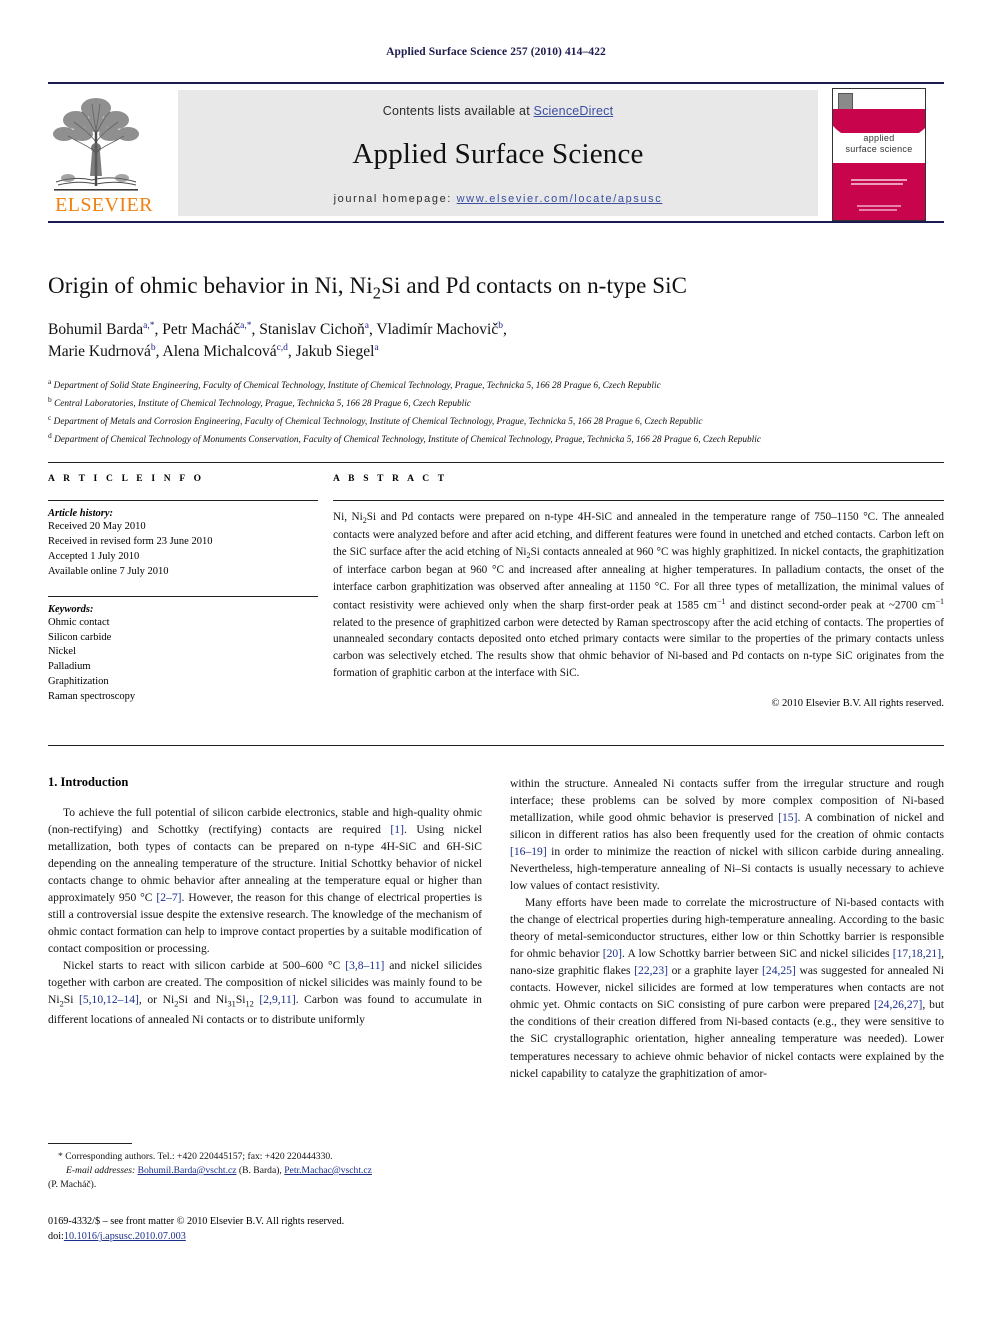 The width and height of the screenshot is (992, 1323). What do you see at coordinates (81, 513) in the screenshot?
I see `article-history-label: Article history:` at bounding box center [81, 513].